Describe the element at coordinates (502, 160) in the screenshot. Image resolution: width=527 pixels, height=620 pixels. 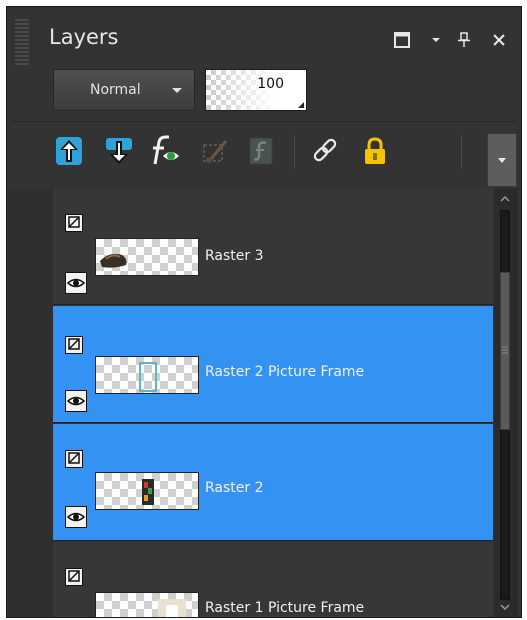
I see `more-icon` at that location.